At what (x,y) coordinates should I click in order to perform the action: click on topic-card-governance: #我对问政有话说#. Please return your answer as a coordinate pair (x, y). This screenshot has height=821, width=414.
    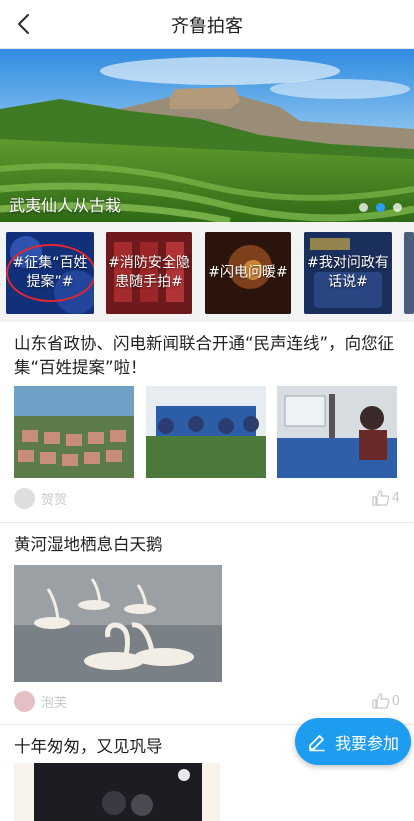
    Looking at the image, I should click on (348, 273).